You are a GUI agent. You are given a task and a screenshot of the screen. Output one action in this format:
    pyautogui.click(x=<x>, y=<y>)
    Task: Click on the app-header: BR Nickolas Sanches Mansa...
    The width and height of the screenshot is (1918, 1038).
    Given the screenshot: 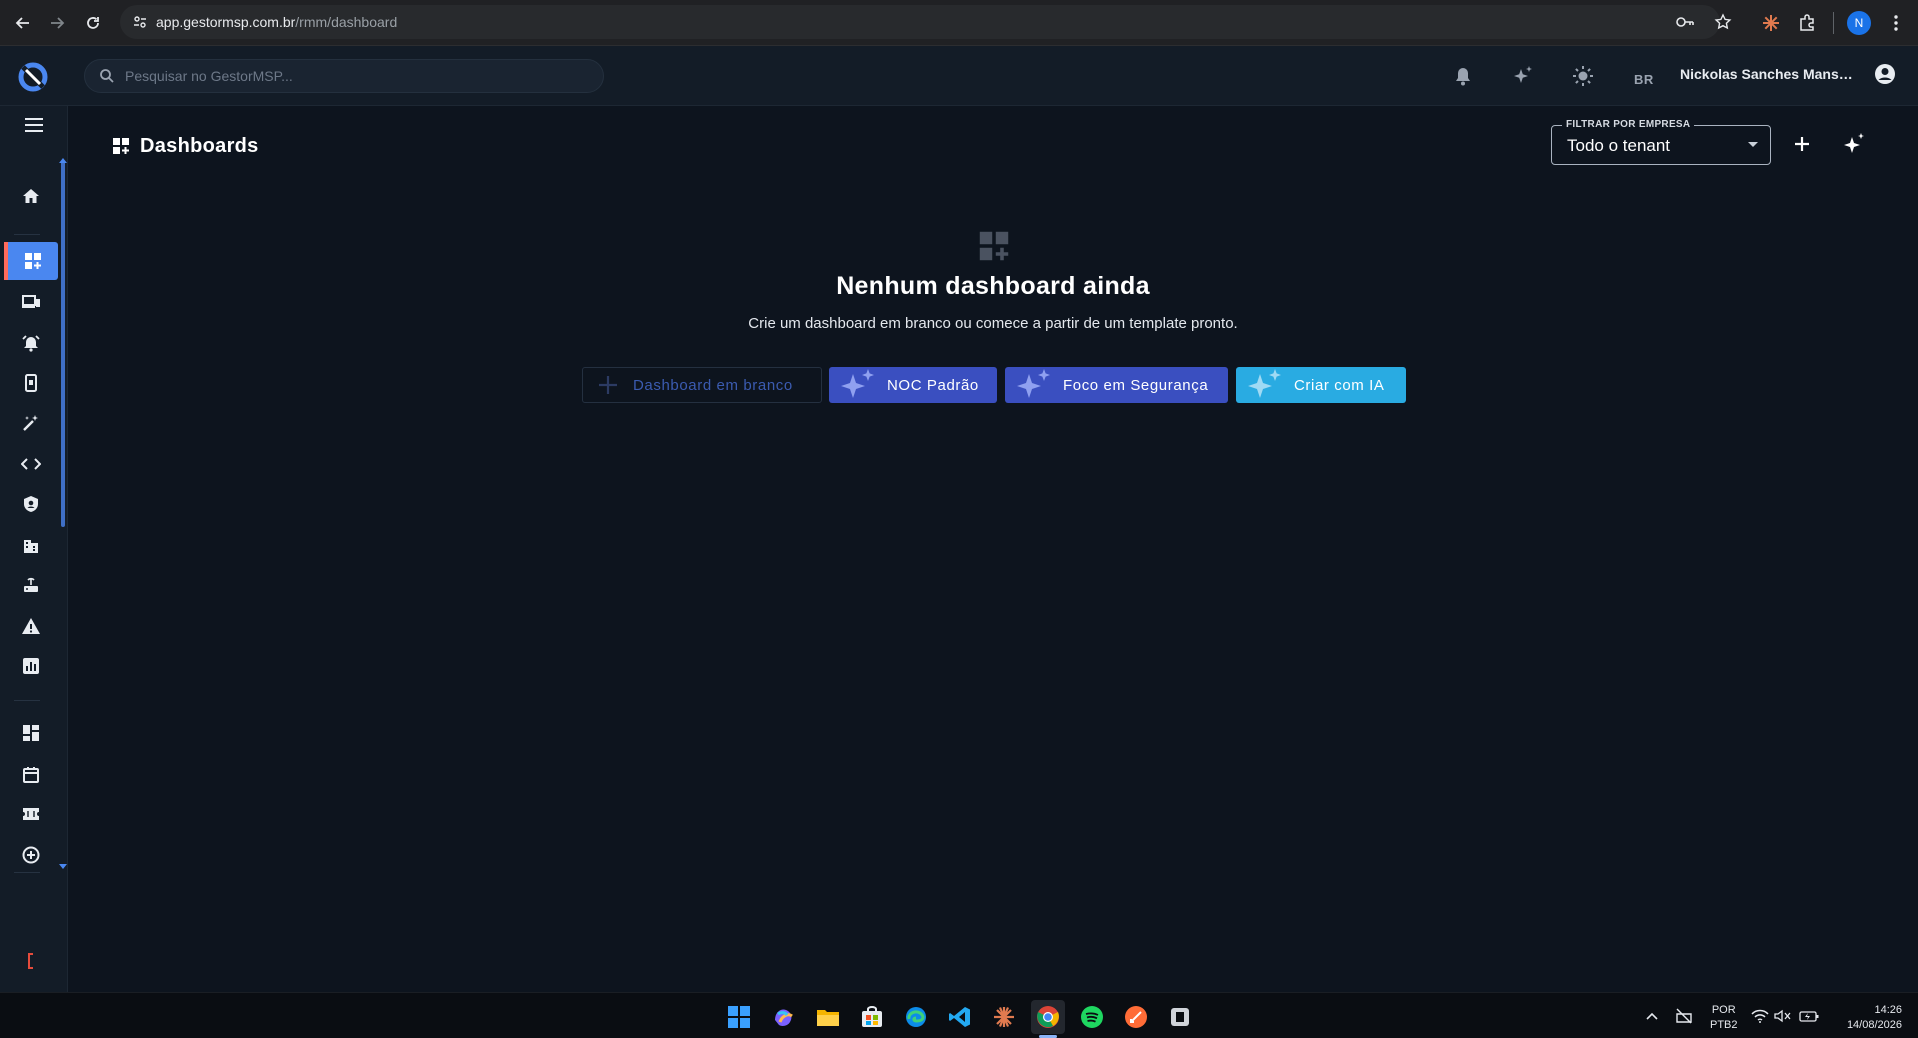 What is the action you would take?
    pyautogui.click(x=959, y=76)
    